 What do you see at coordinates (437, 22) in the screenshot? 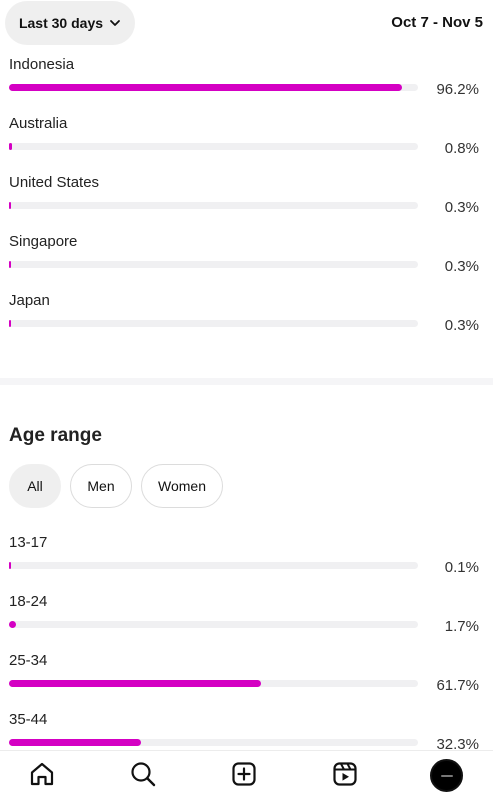
I see `date-range-text: Oct 7 - Nov 5` at bounding box center [437, 22].